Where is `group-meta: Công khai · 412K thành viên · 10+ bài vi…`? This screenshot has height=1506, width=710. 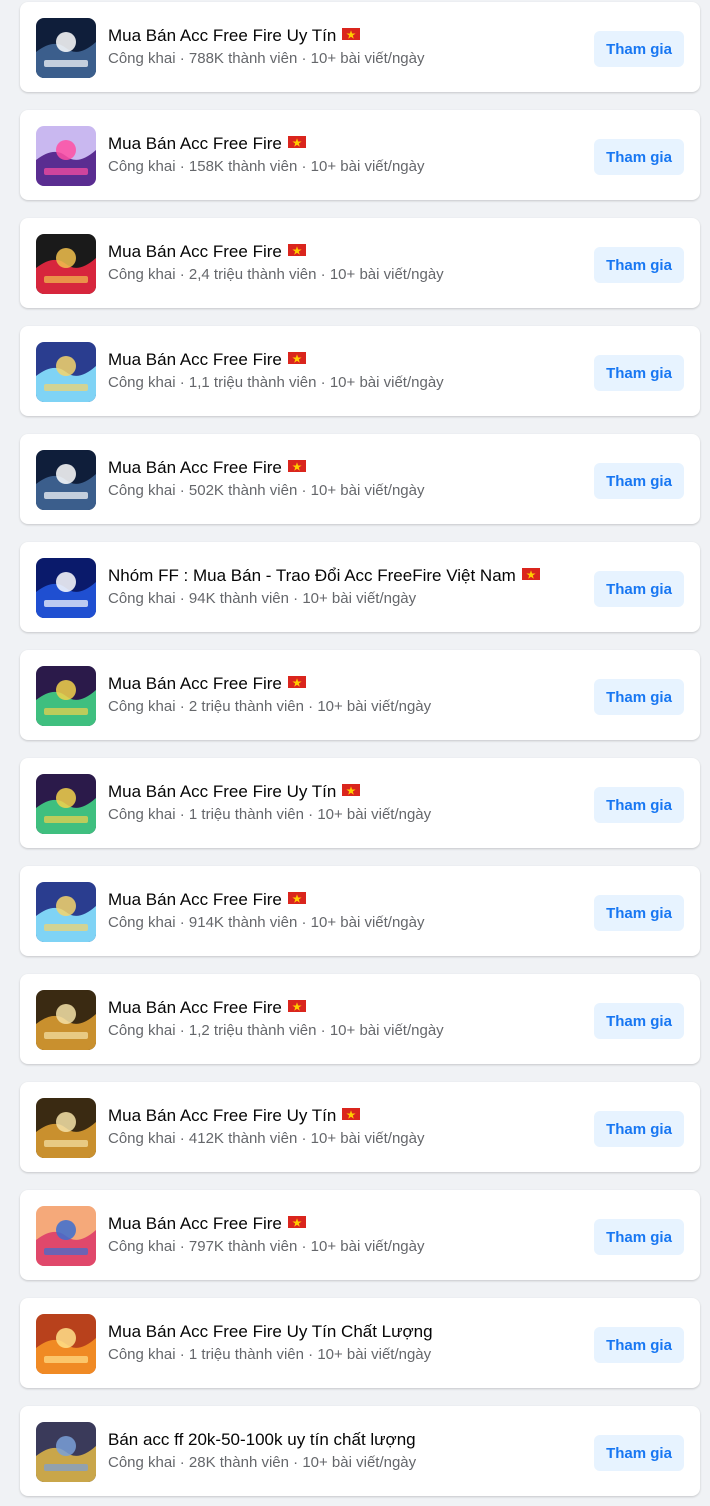
group-meta: Công khai · 412K thành viên · 10+ bài vi… is located at coordinates (266, 1139).